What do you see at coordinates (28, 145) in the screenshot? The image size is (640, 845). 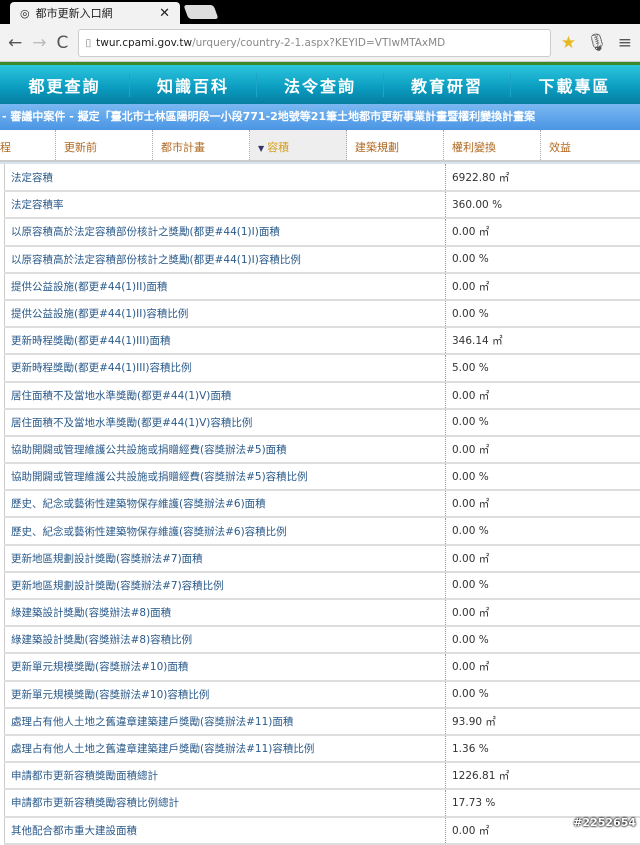 I see `subtab: 程` at bounding box center [28, 145].